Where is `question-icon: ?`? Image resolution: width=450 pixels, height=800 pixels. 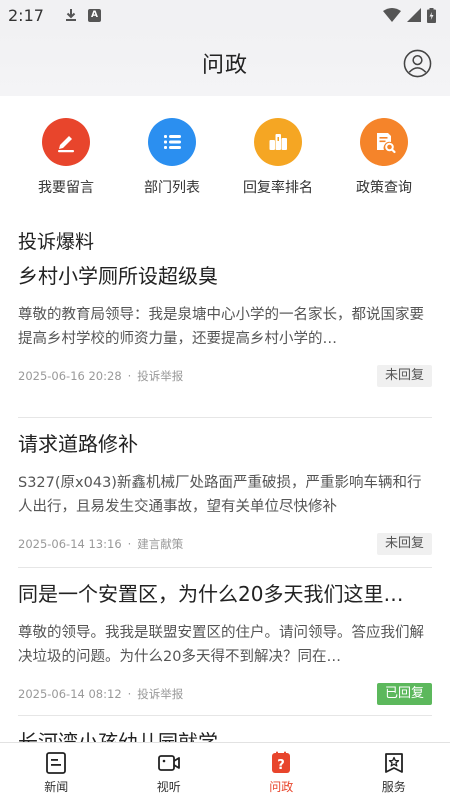
question-icon: ? is located at coordinates (281, 762).